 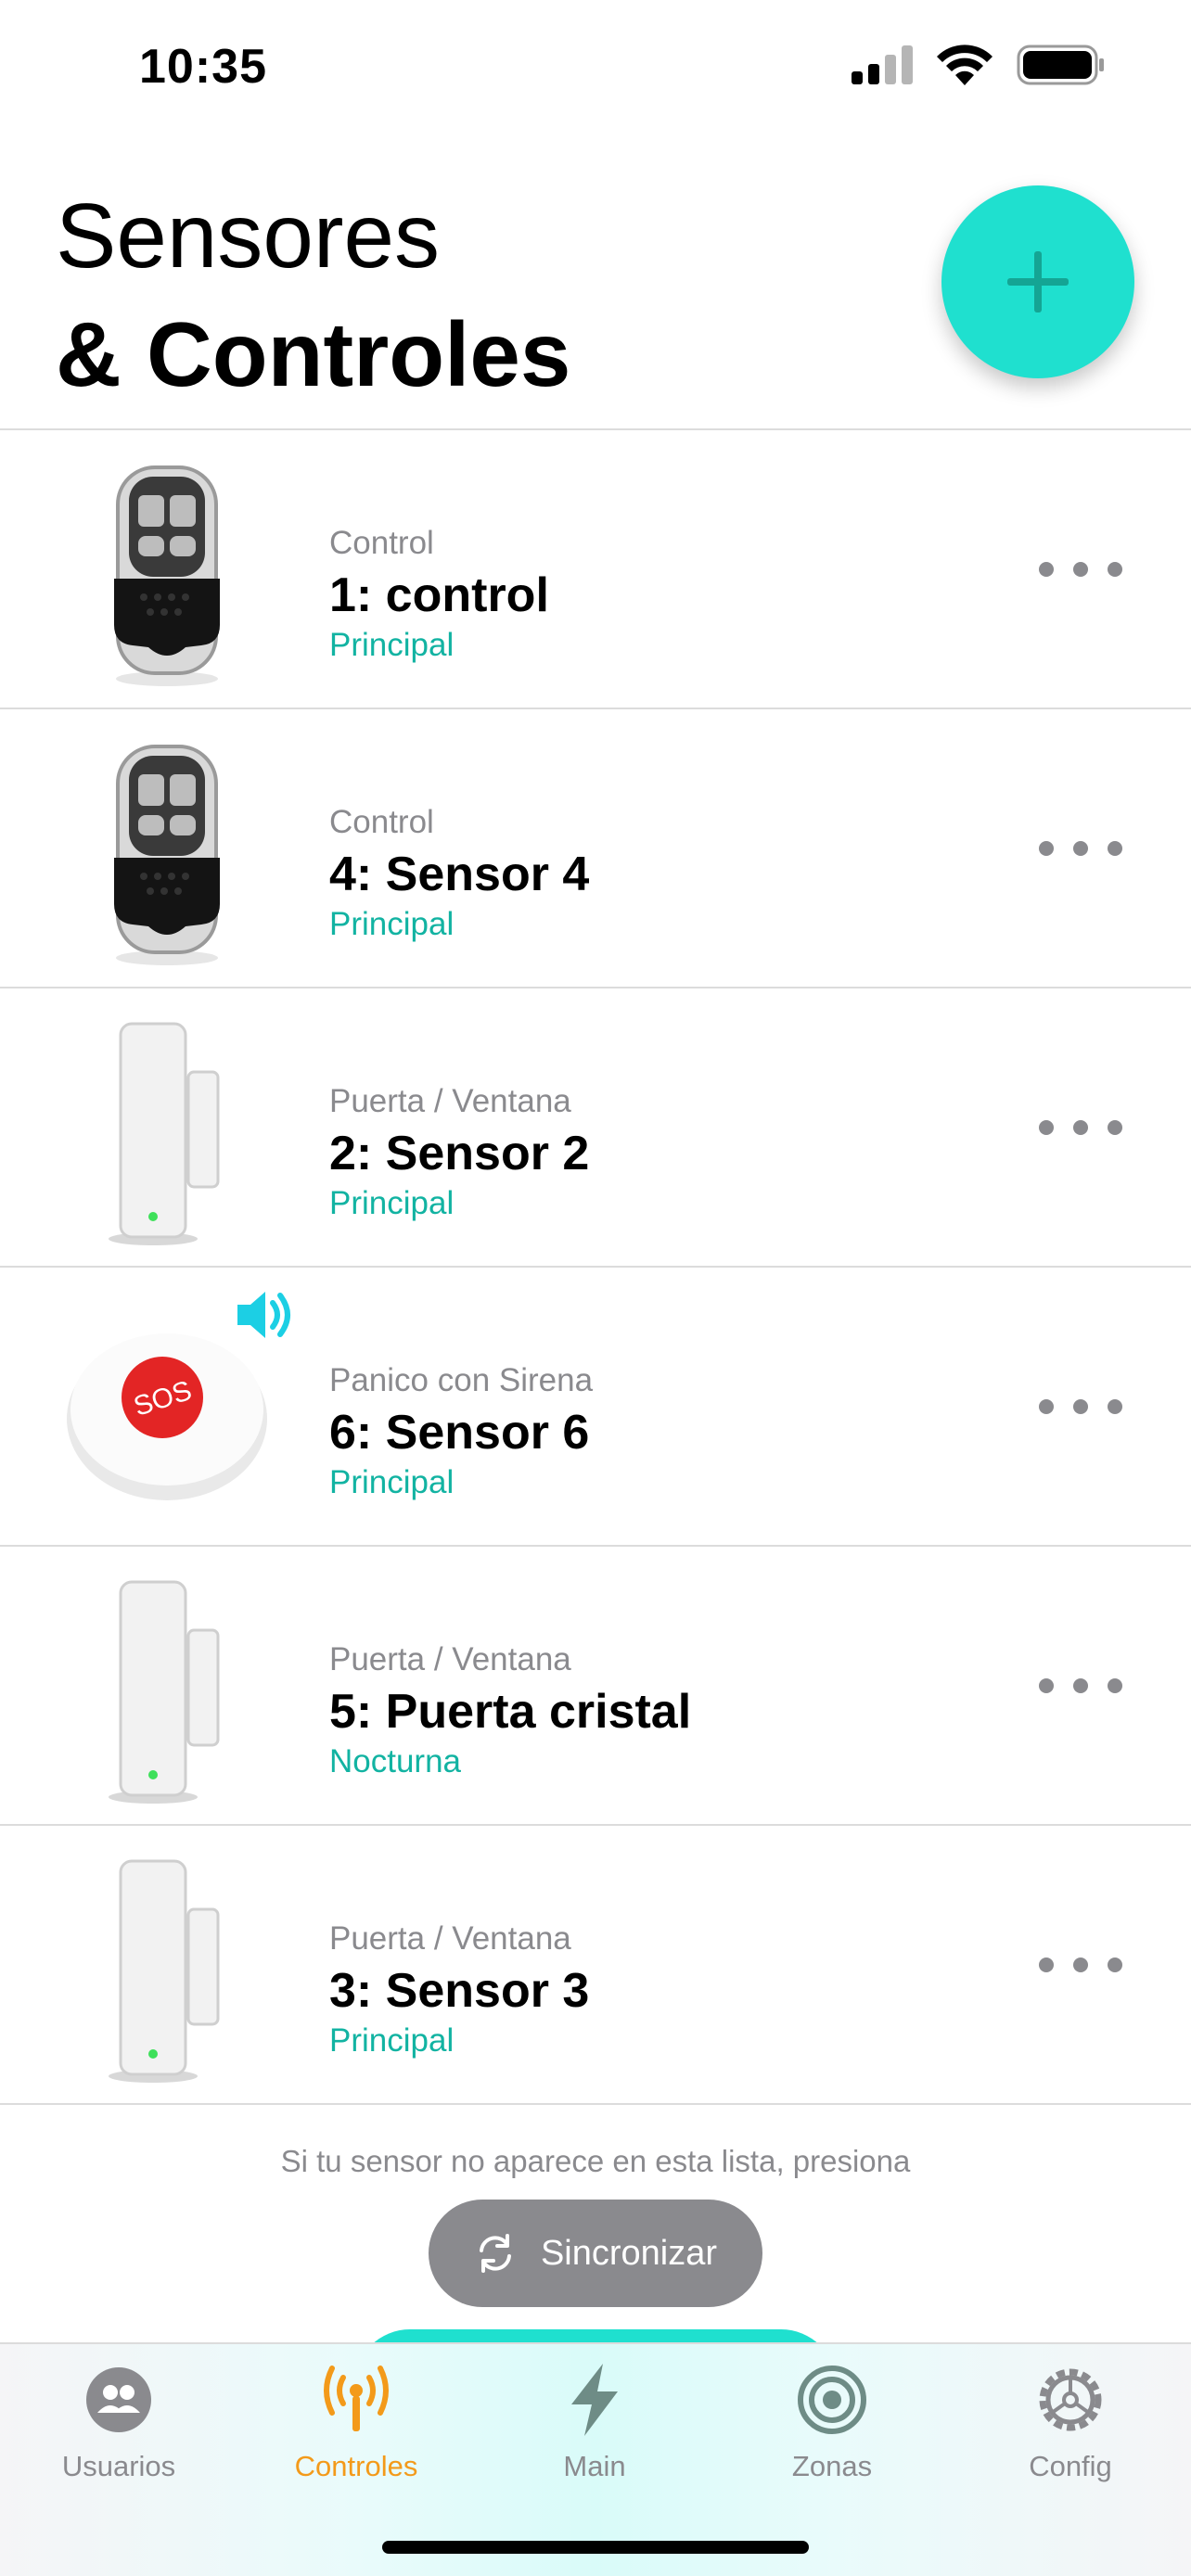 What do you see at coordinates (248, 236) in the screenshot?
I see `page-title-line1: Sensores` at bounding box center [248, 236].